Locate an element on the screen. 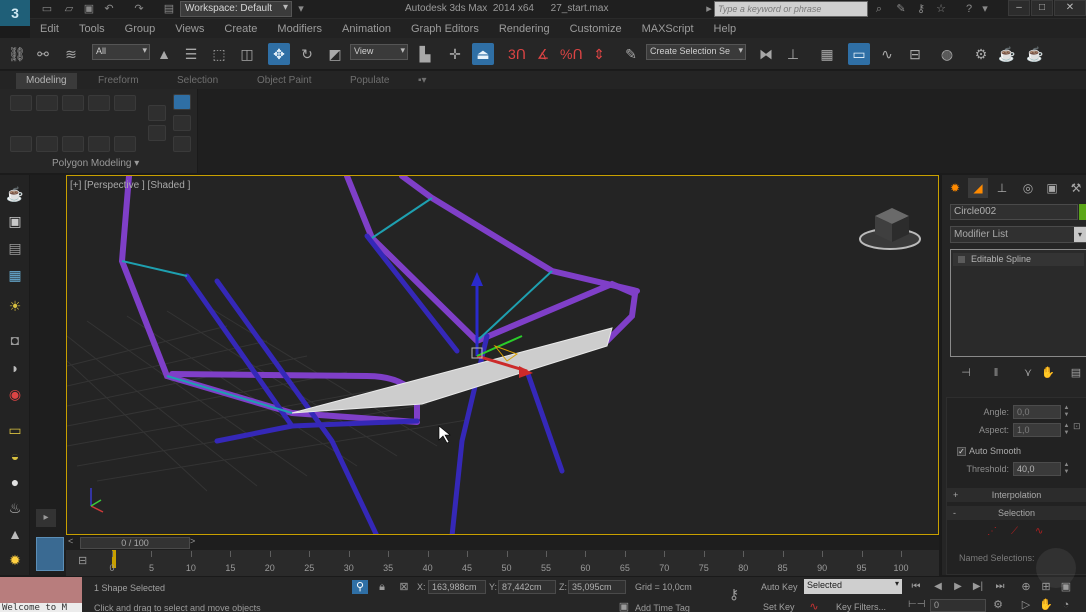 The height and width of the screenshot is (612, 1086). remove-modifier-icon: ✋ is located at coordinates (1048, 373).